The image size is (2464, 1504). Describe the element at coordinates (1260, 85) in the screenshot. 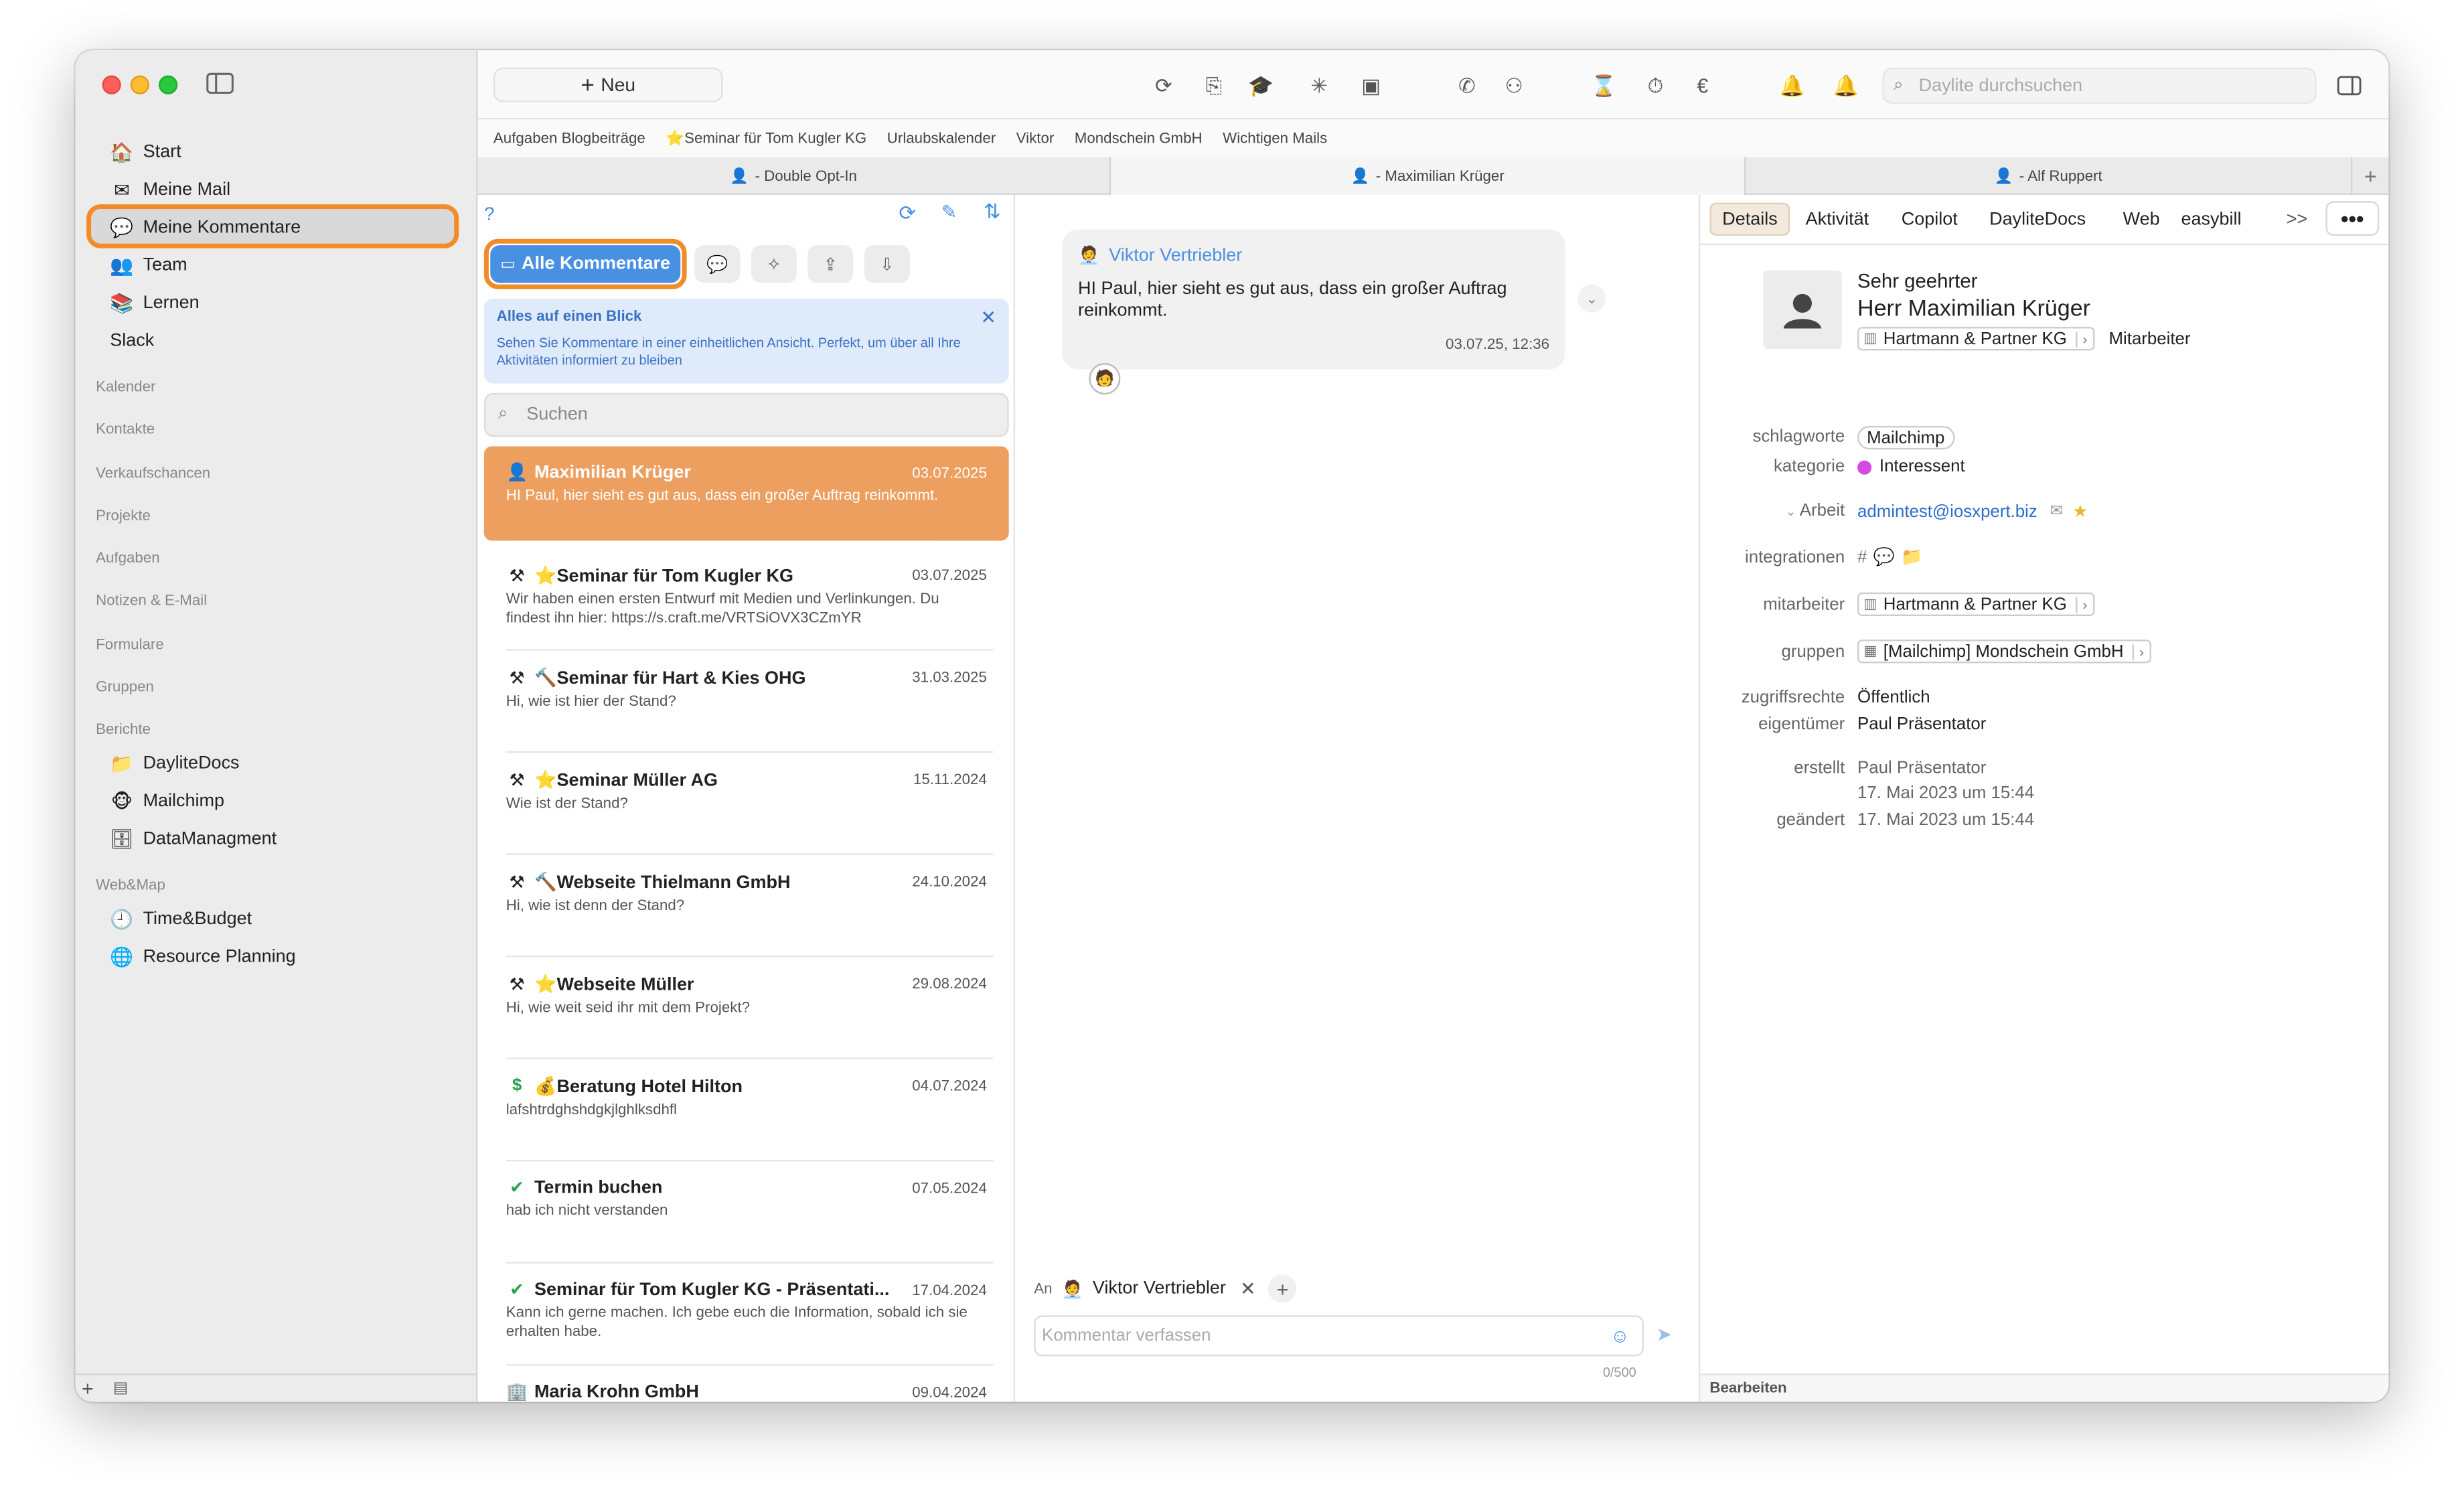

I see `graduation-cap-icon: 🎓` at that location.